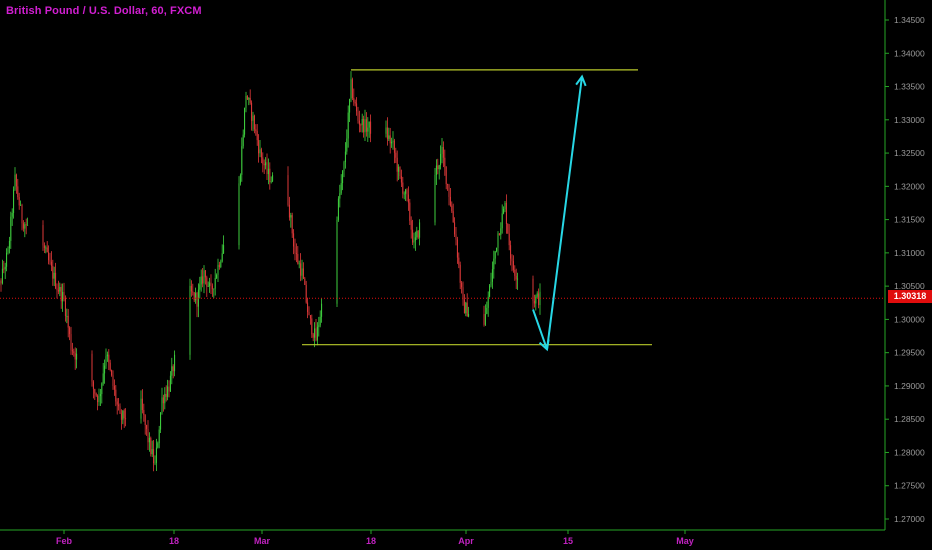 The height and width of the screenshot is (550, 932). Describe the element at coordinates (909, 452) in the screenshot. I see `y-tick-label: 1.28000` at that location.